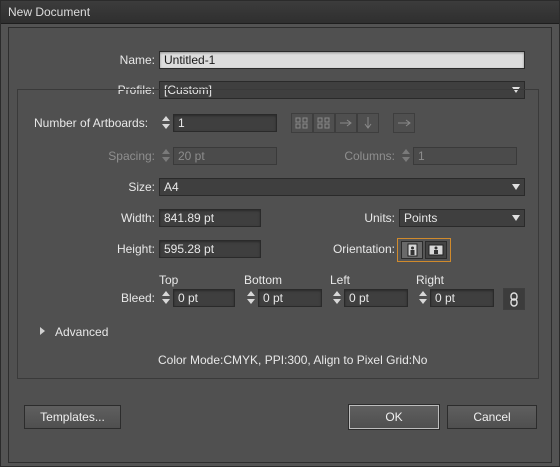 This screenshot has width=560, height=467. I want to click on spacing-label: Spacing:, so click(131, 156).